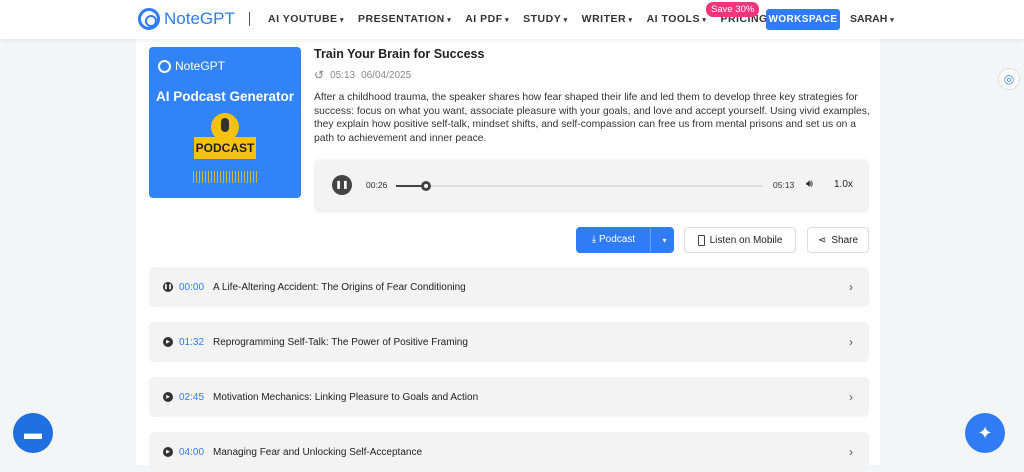 The image size is (1024, 472). I want to click on listen-on-mobile-button: Listen on Mobile, so click(740, 240).